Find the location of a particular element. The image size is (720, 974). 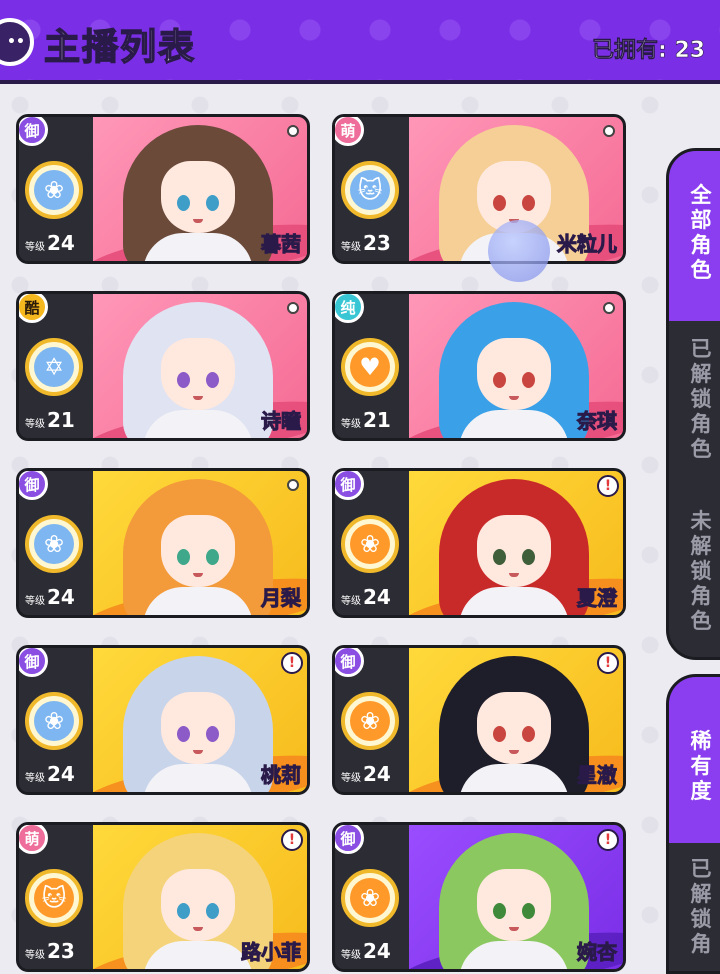

cat-icon: 🐱 is located at coordinates (54, 898).